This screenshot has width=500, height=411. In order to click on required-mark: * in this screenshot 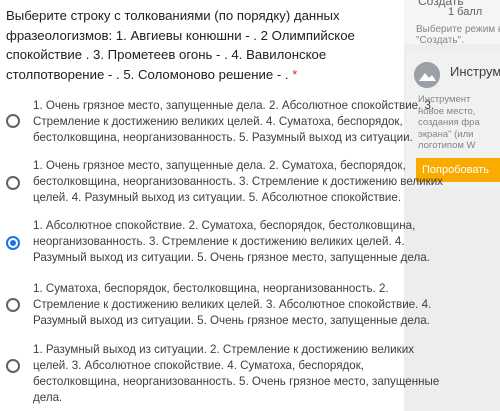, I will do `click(295, 74)`.